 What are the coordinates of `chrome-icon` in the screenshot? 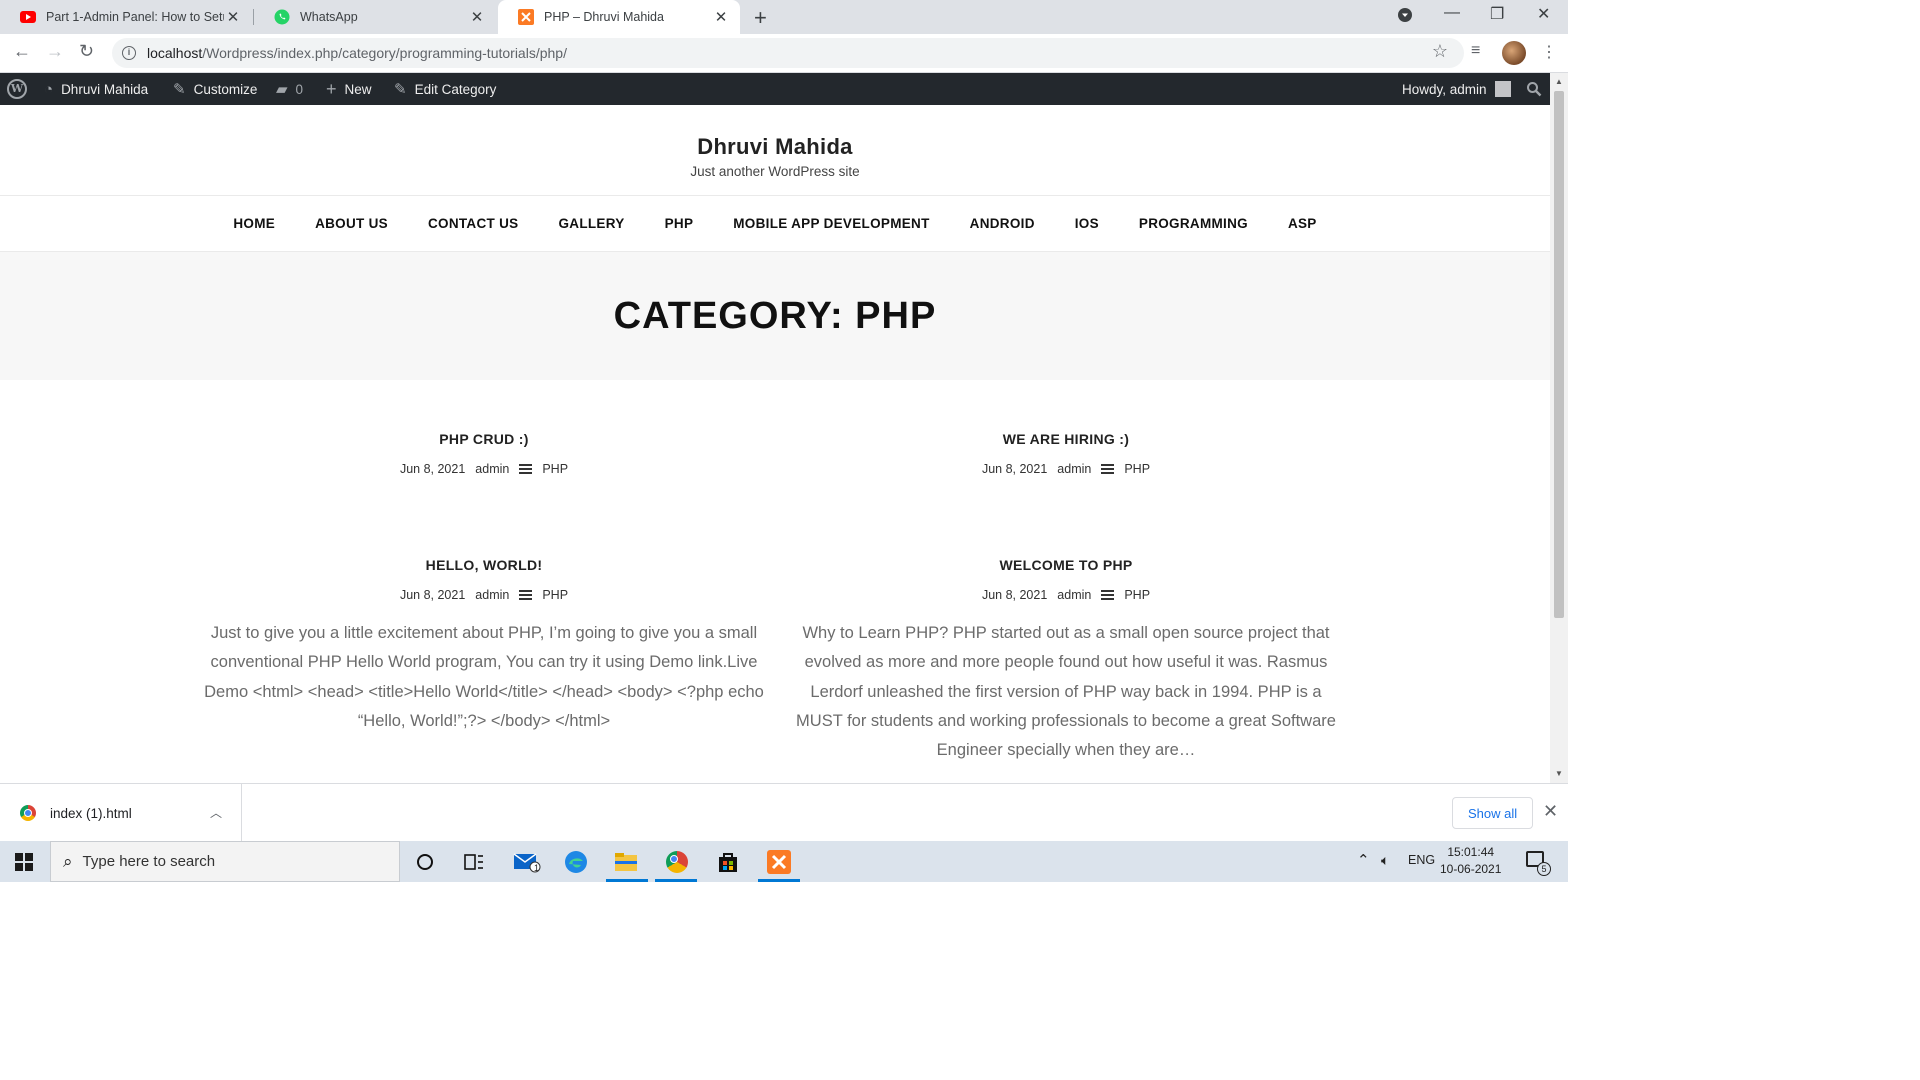 It's located at (677, 862).